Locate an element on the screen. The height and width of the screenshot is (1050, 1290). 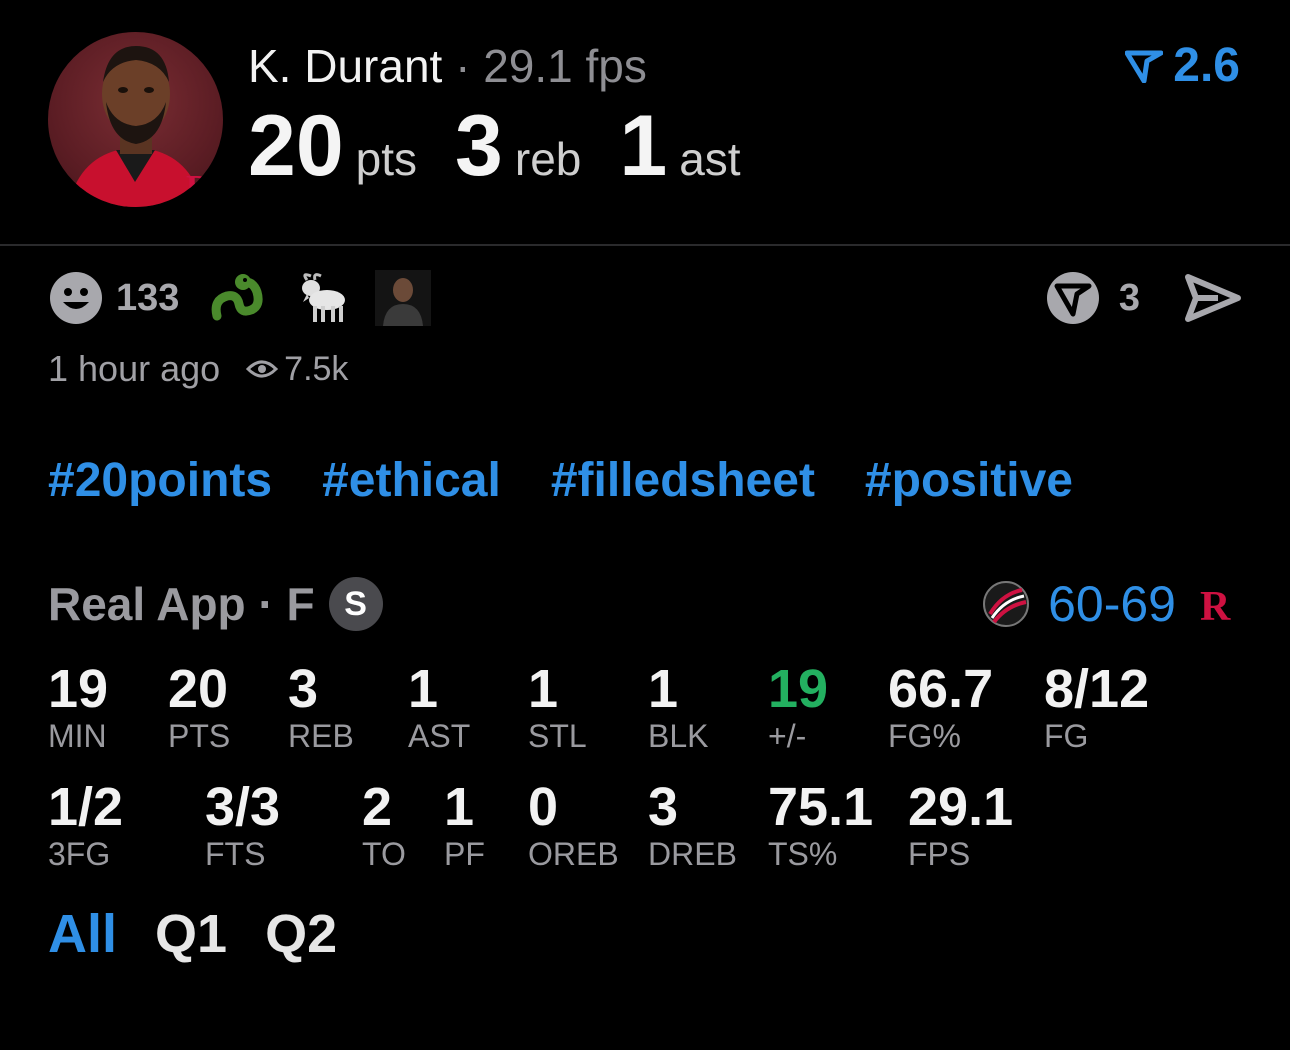
stat-fps: 29.1 FPS is located at coordinates (961, 824).